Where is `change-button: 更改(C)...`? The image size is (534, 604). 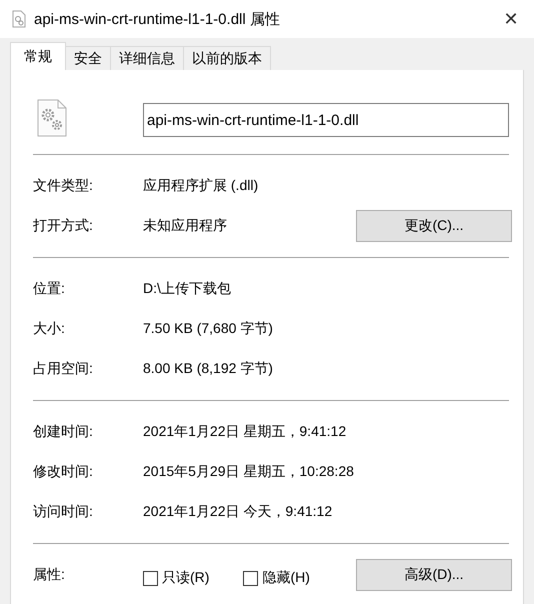
change-button: 更改(C)... is located at coordinates (434, 226).